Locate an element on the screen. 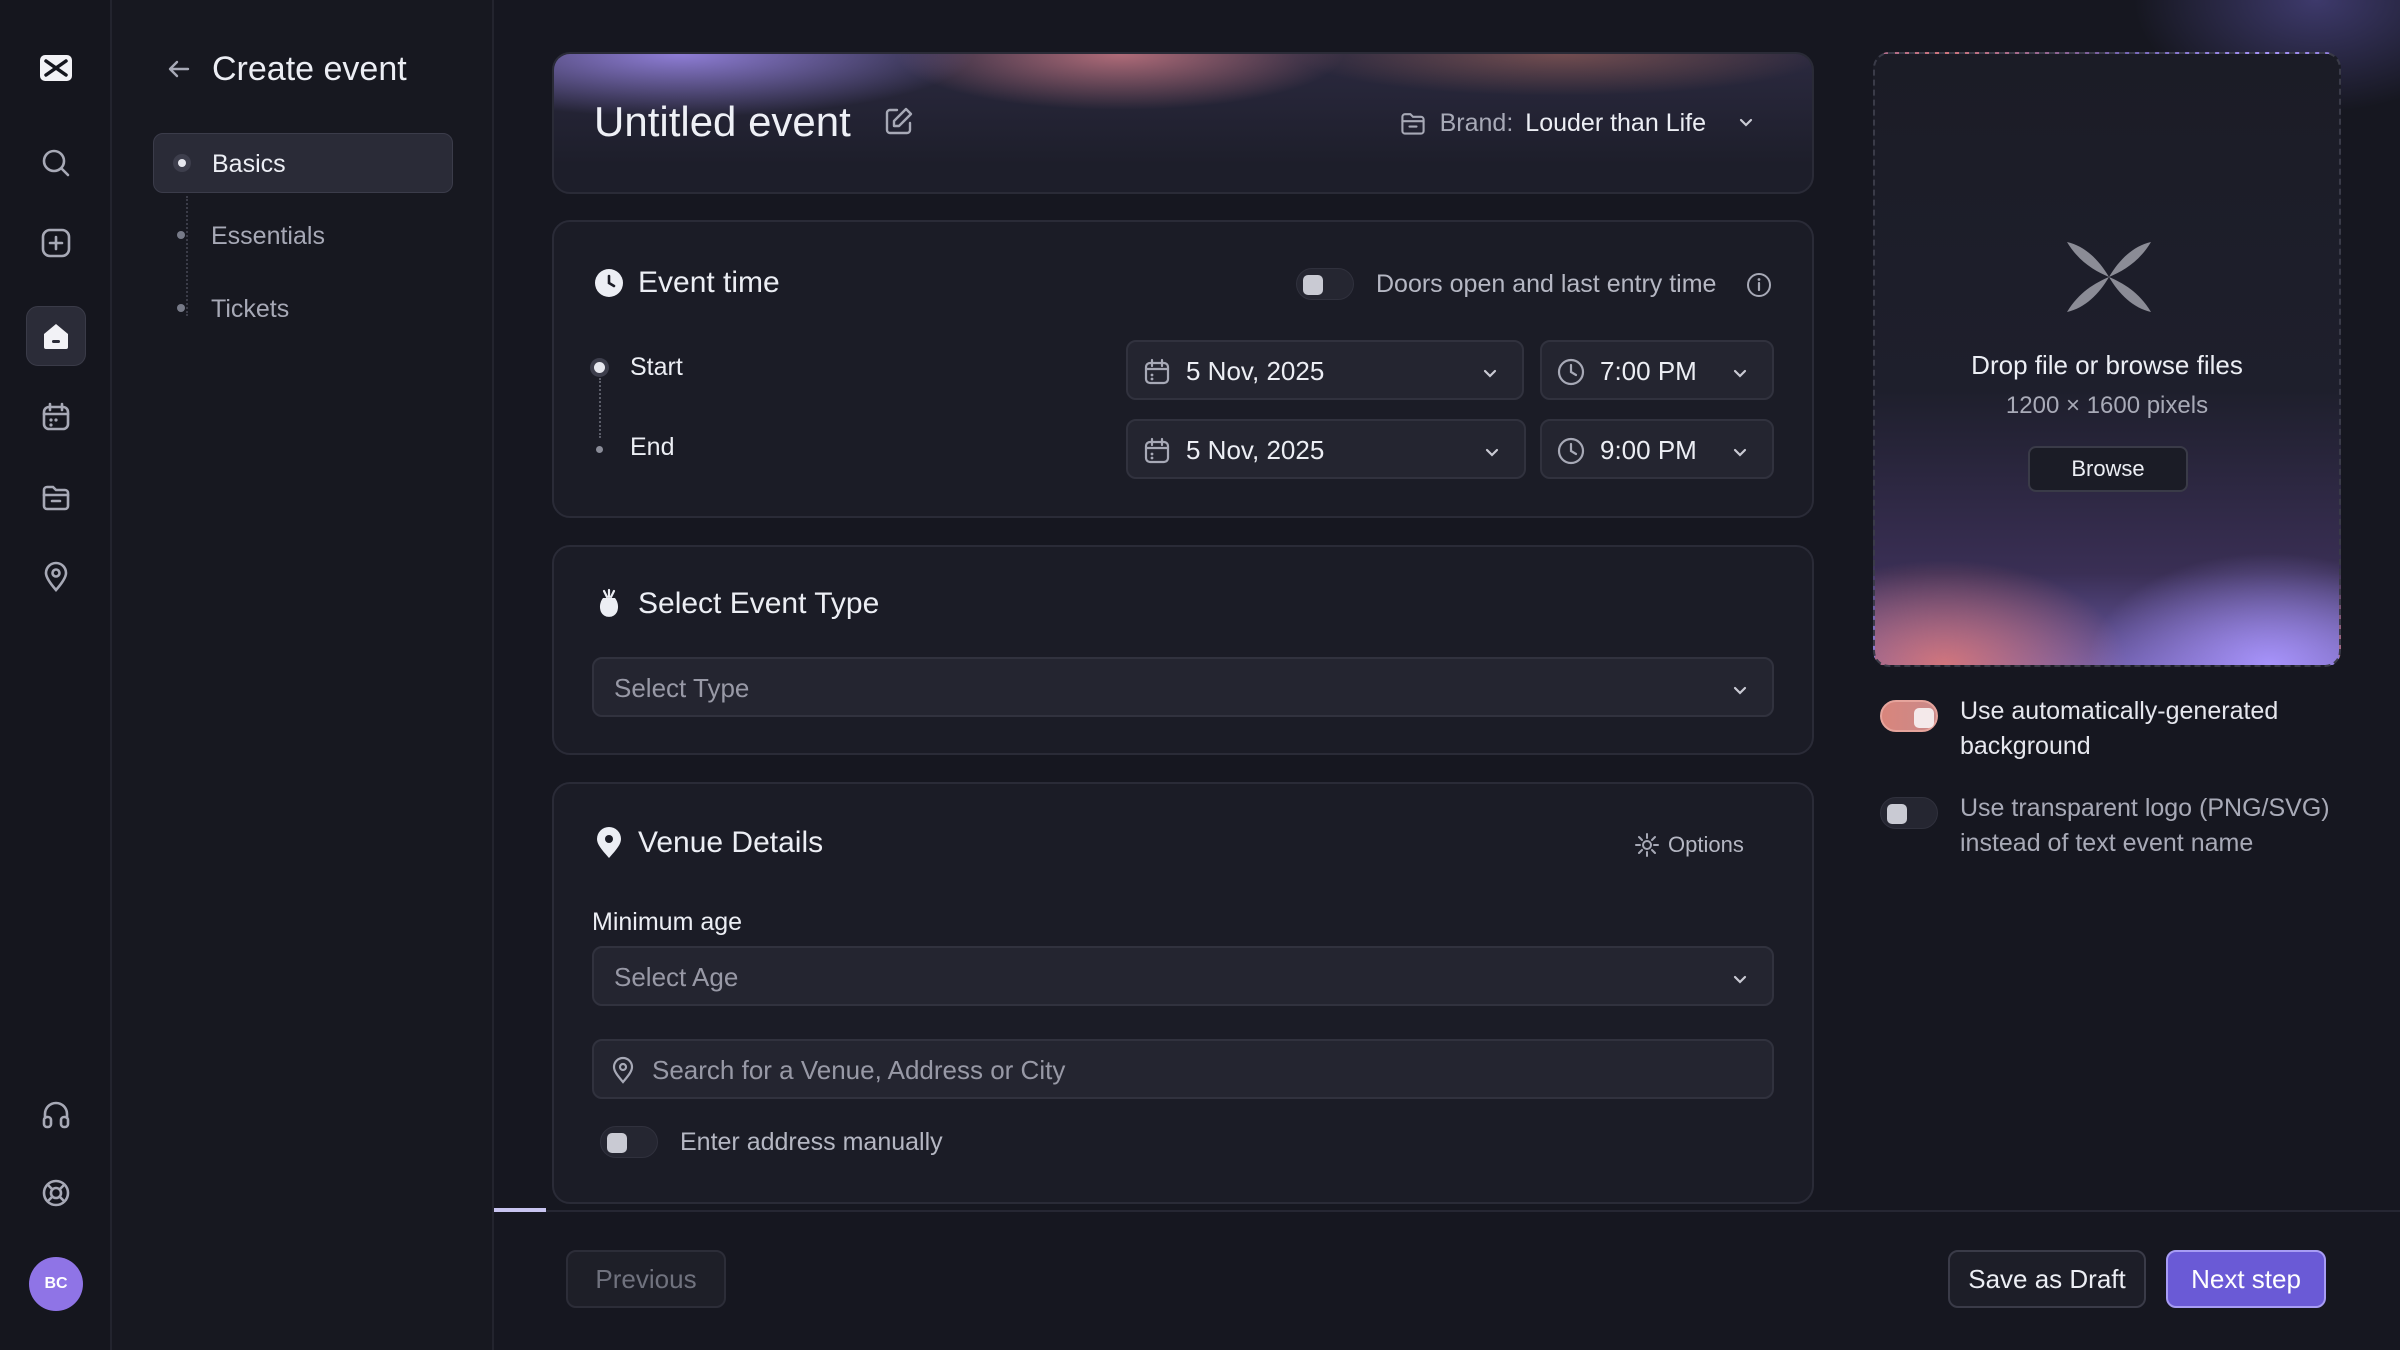  next-step-button: Next step is located at coordinates (2246, 1279).